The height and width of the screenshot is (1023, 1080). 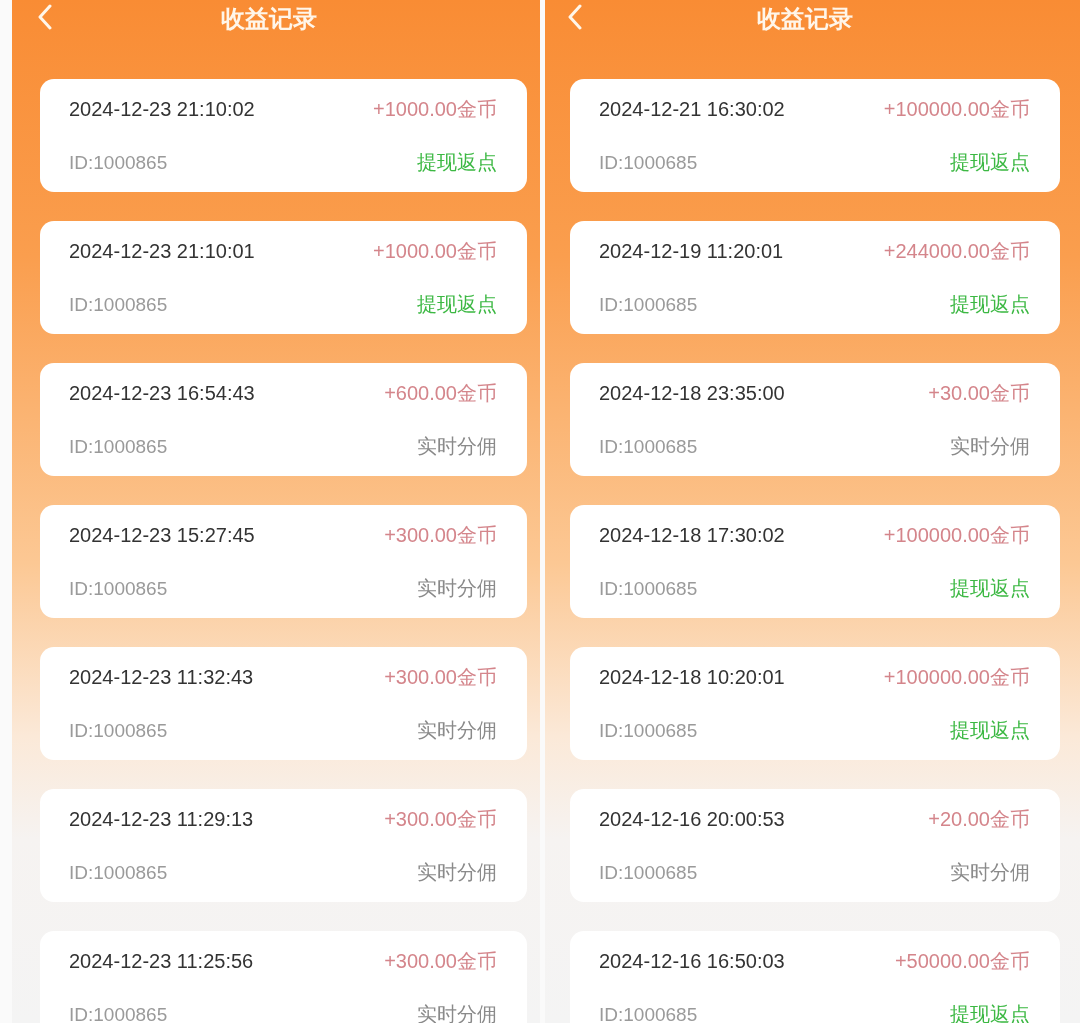 I want to click on record-amount: +30.00金币, so click(x=979, y=393).